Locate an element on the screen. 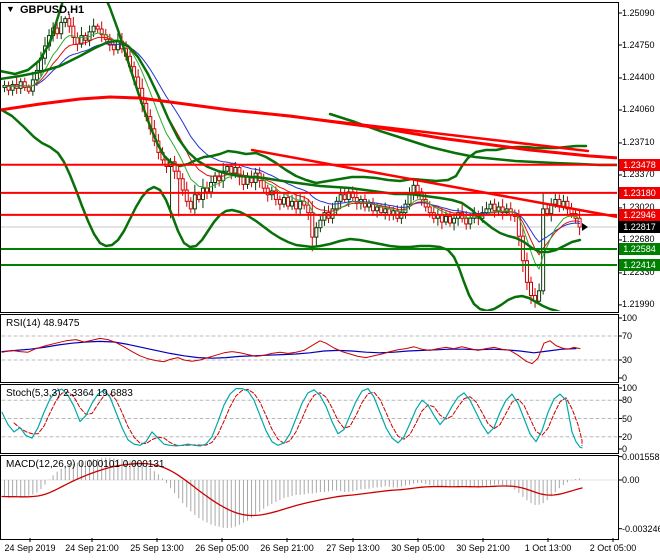  indicator-axis-label: 50 is located at coordinates (627, 418).